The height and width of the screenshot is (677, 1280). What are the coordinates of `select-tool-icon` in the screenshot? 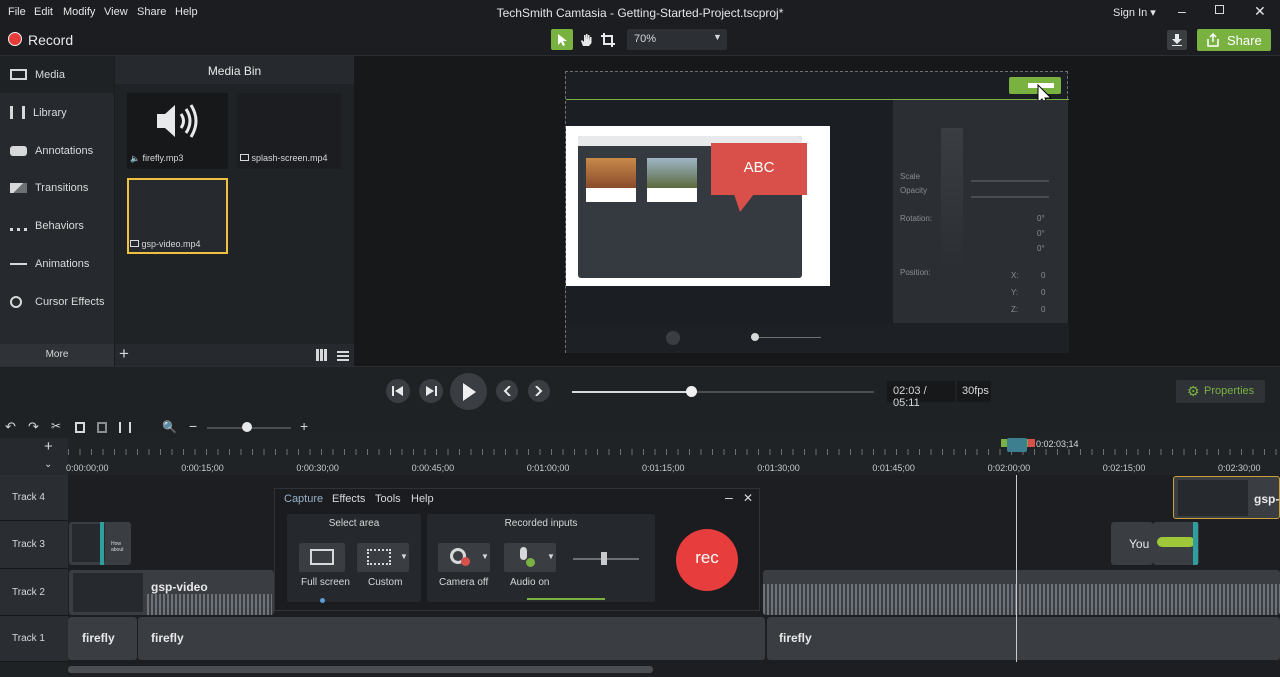 It's located at (562, 39).